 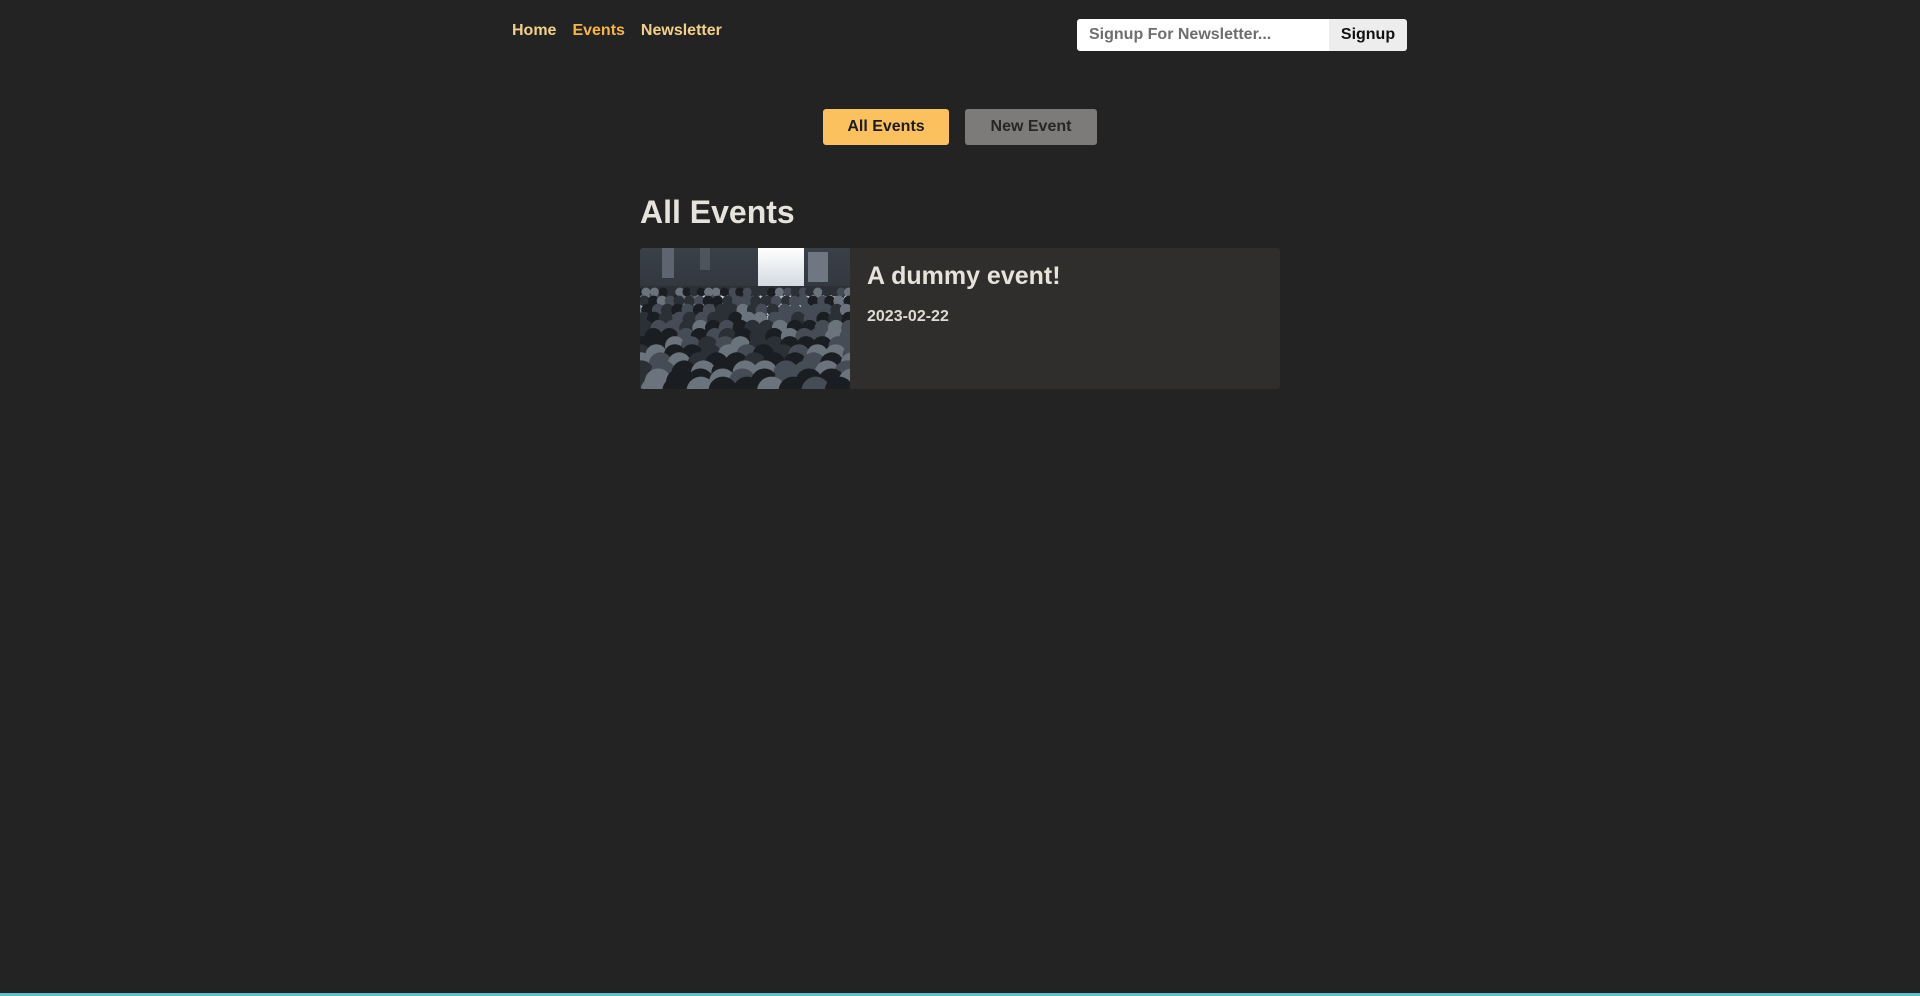 I want to click on new-event-button: New Event, so click(x=1031, y=127).